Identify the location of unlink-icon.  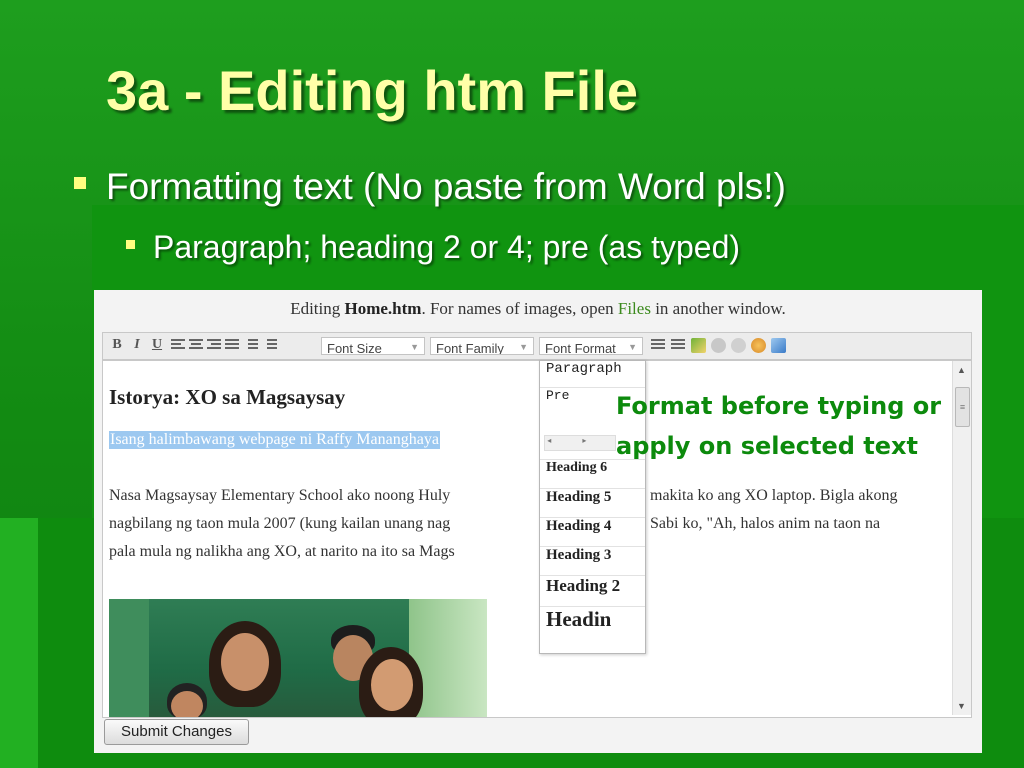
(738, 345).